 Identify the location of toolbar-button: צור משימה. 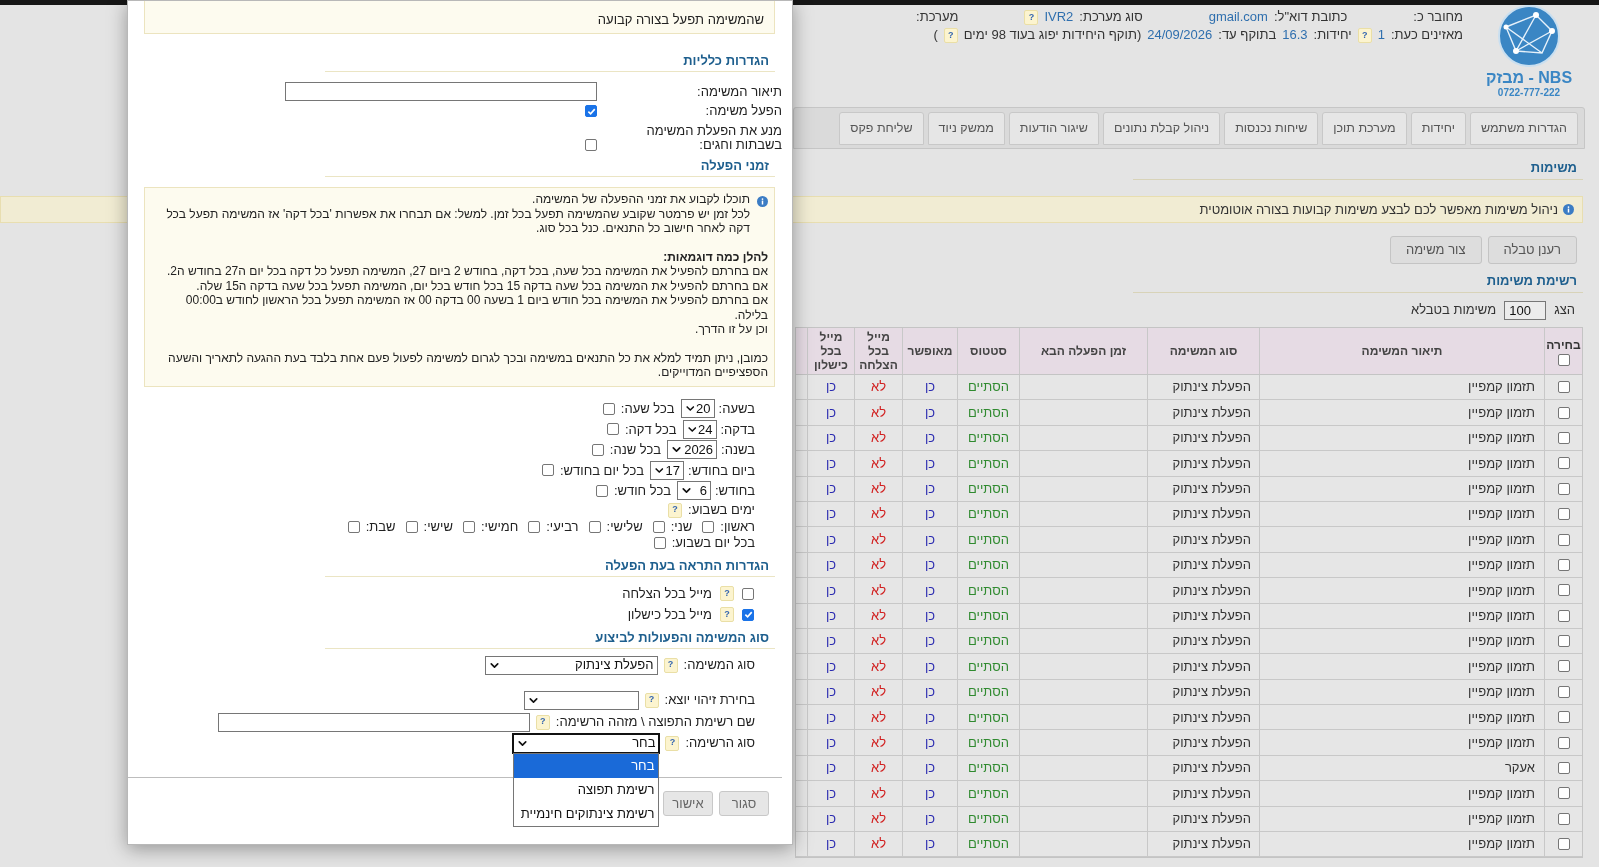
(1435, 250).